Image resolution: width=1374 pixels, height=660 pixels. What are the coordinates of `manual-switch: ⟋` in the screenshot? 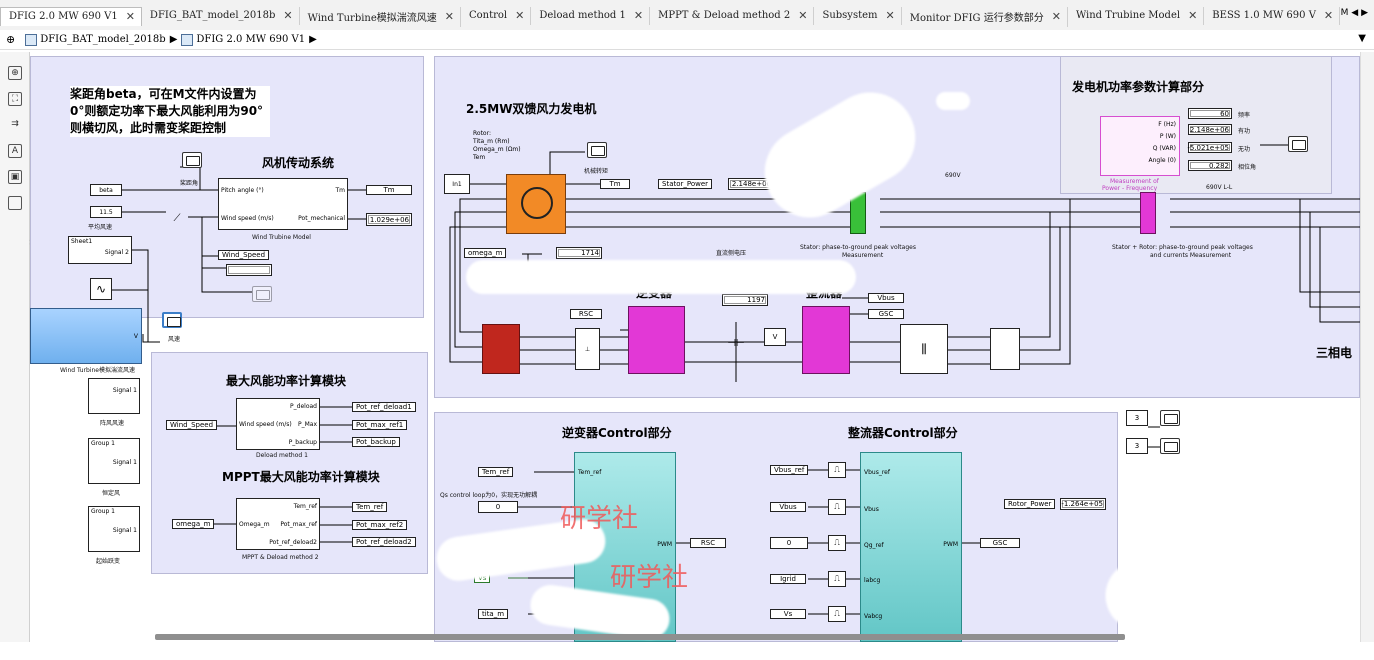 It's located at (177, 218).